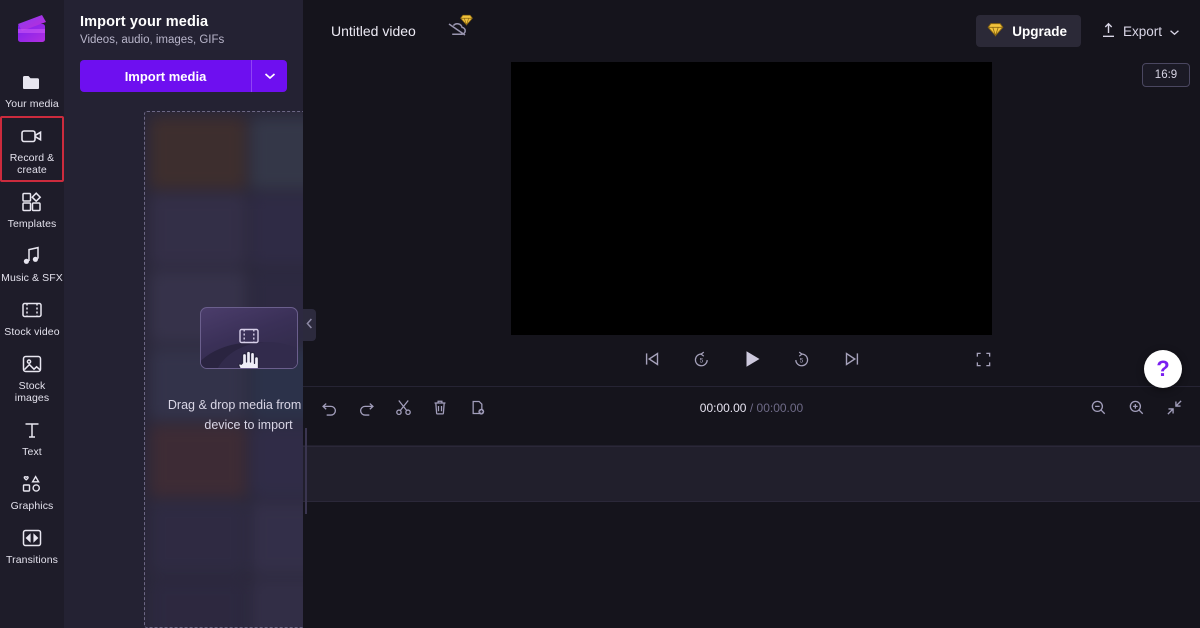 The width and height of the screenshot is (1200, 628). Describe the element at coordinates (852, 359) in the screenshot. I see `skip-to-end-button` at that location.